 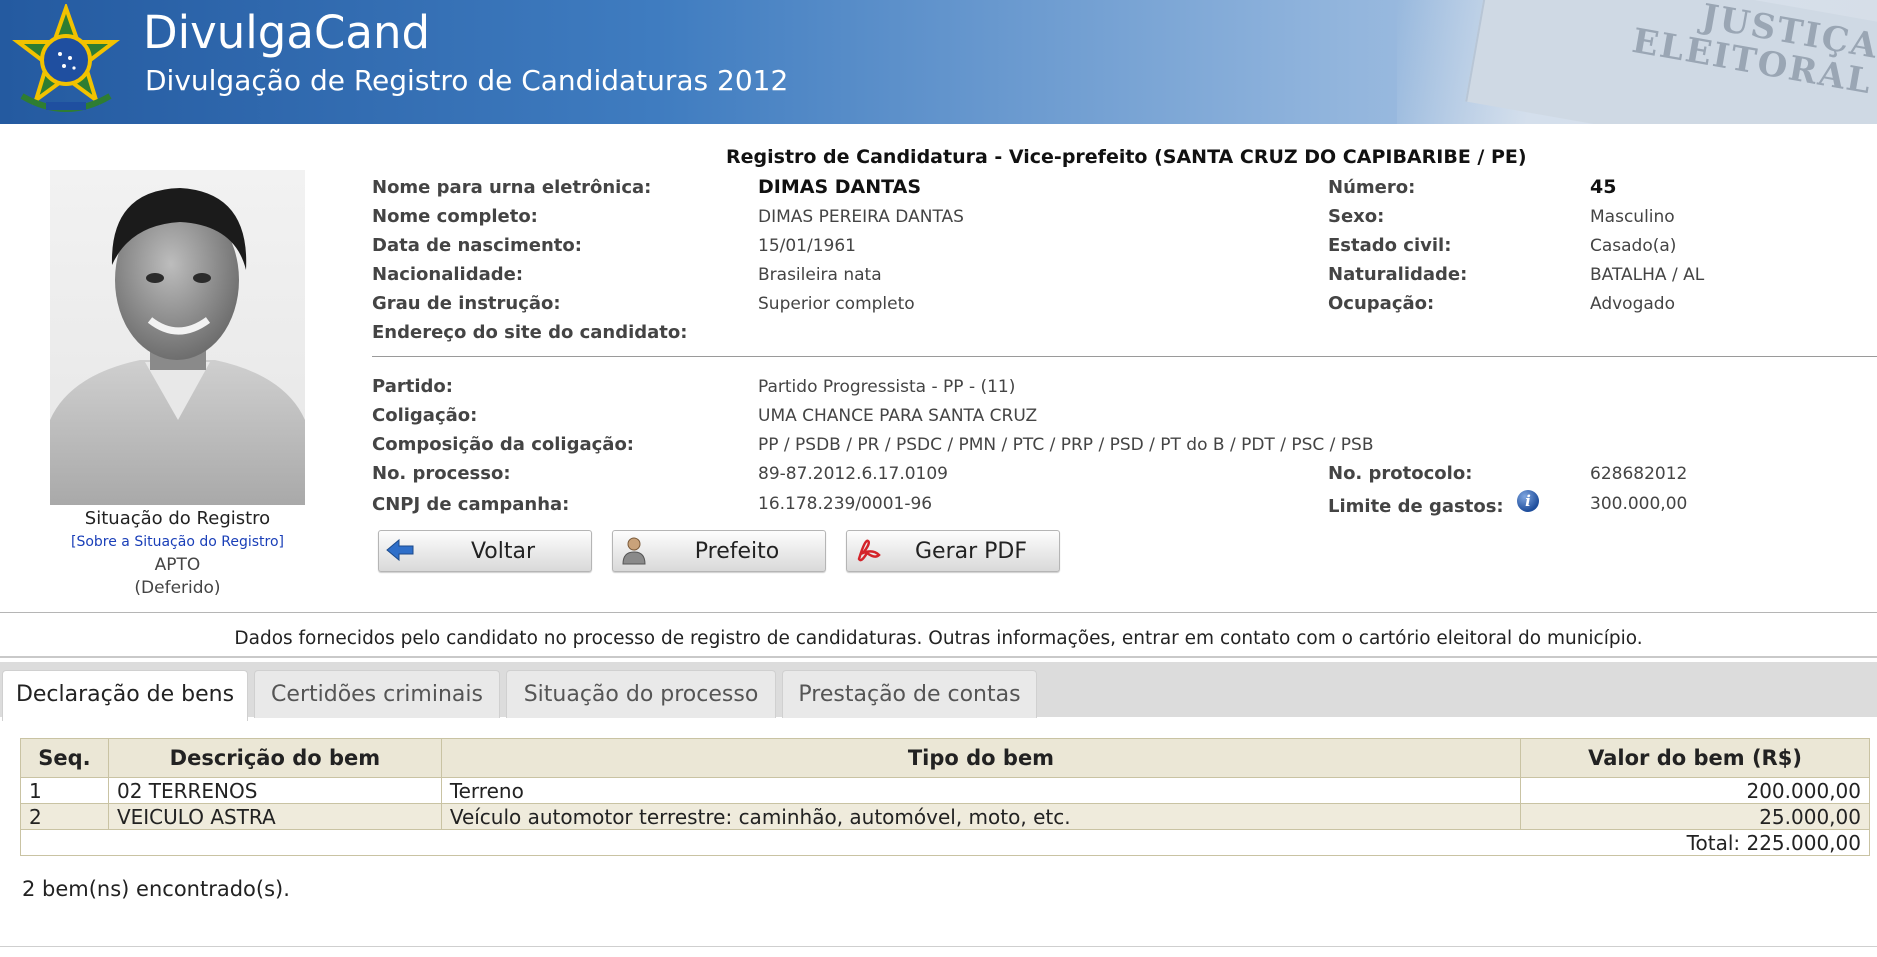 What do you see at coordinates (64, 758) in the screenshot?
I see `column-header-seq: Seq.` at bounding box center [64, 758].